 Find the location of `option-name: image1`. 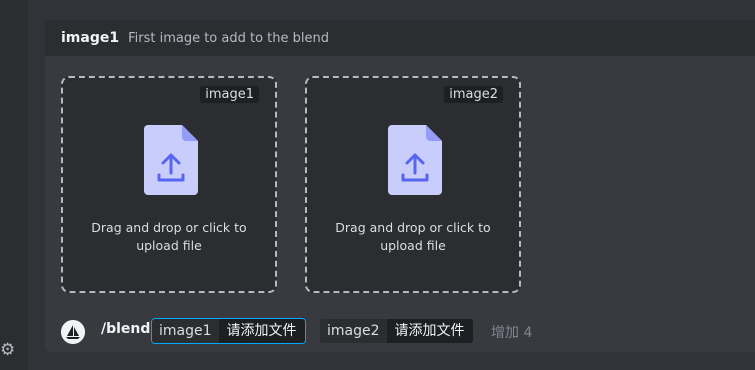

option-name: image1 is located at coordinates (90, 38).